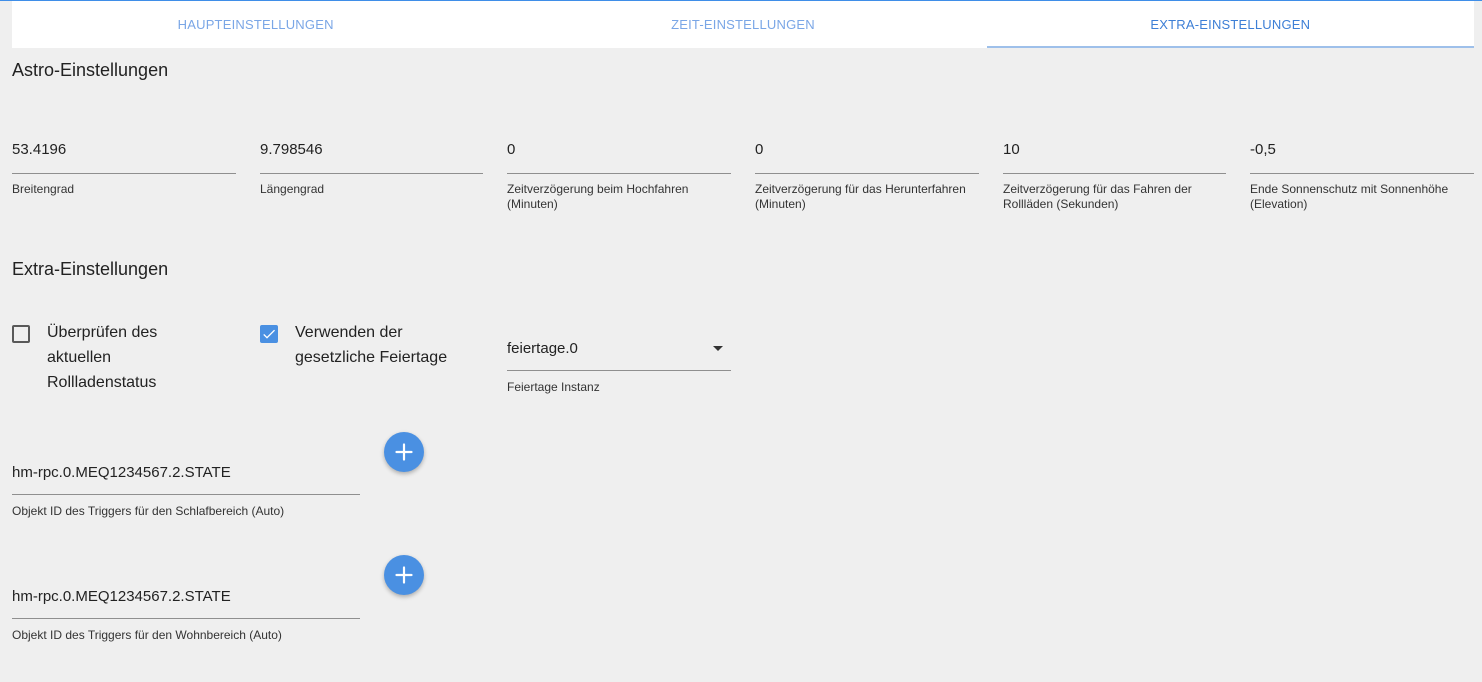  Describe the element at coordinates (90, 70) in the screenshot. I see `astro-section-title: Astro-Einstellungen` at that location.